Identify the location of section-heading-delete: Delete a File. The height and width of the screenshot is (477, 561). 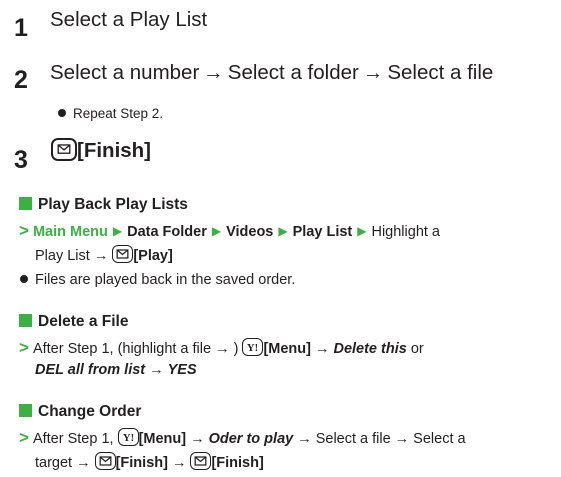
(73, 322).